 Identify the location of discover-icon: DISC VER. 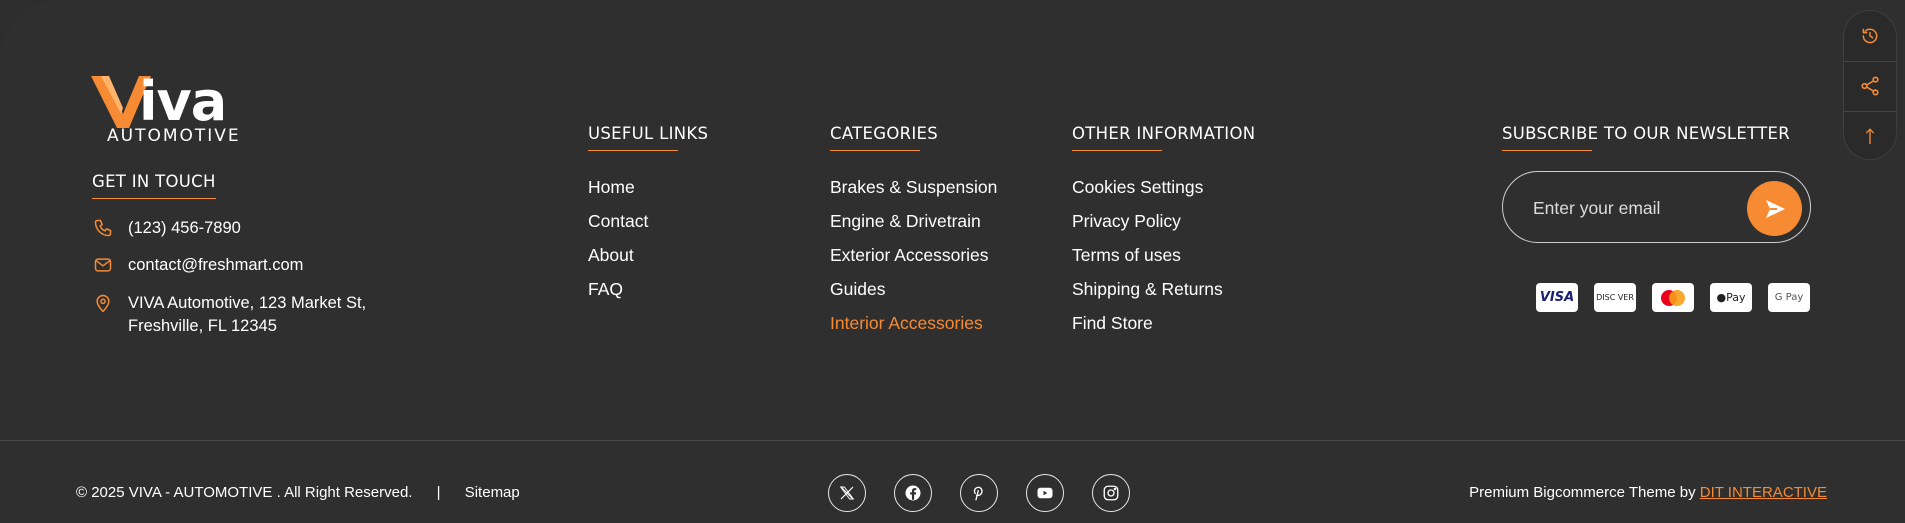
(1615, 297).